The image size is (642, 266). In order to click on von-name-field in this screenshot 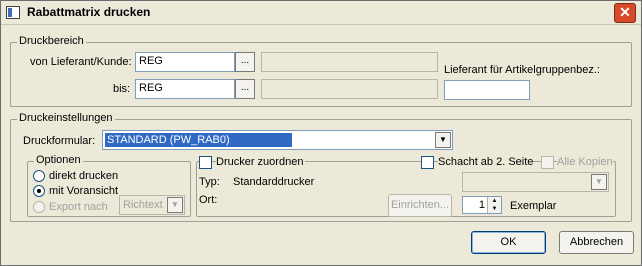, I will do `click(349, 62)`.